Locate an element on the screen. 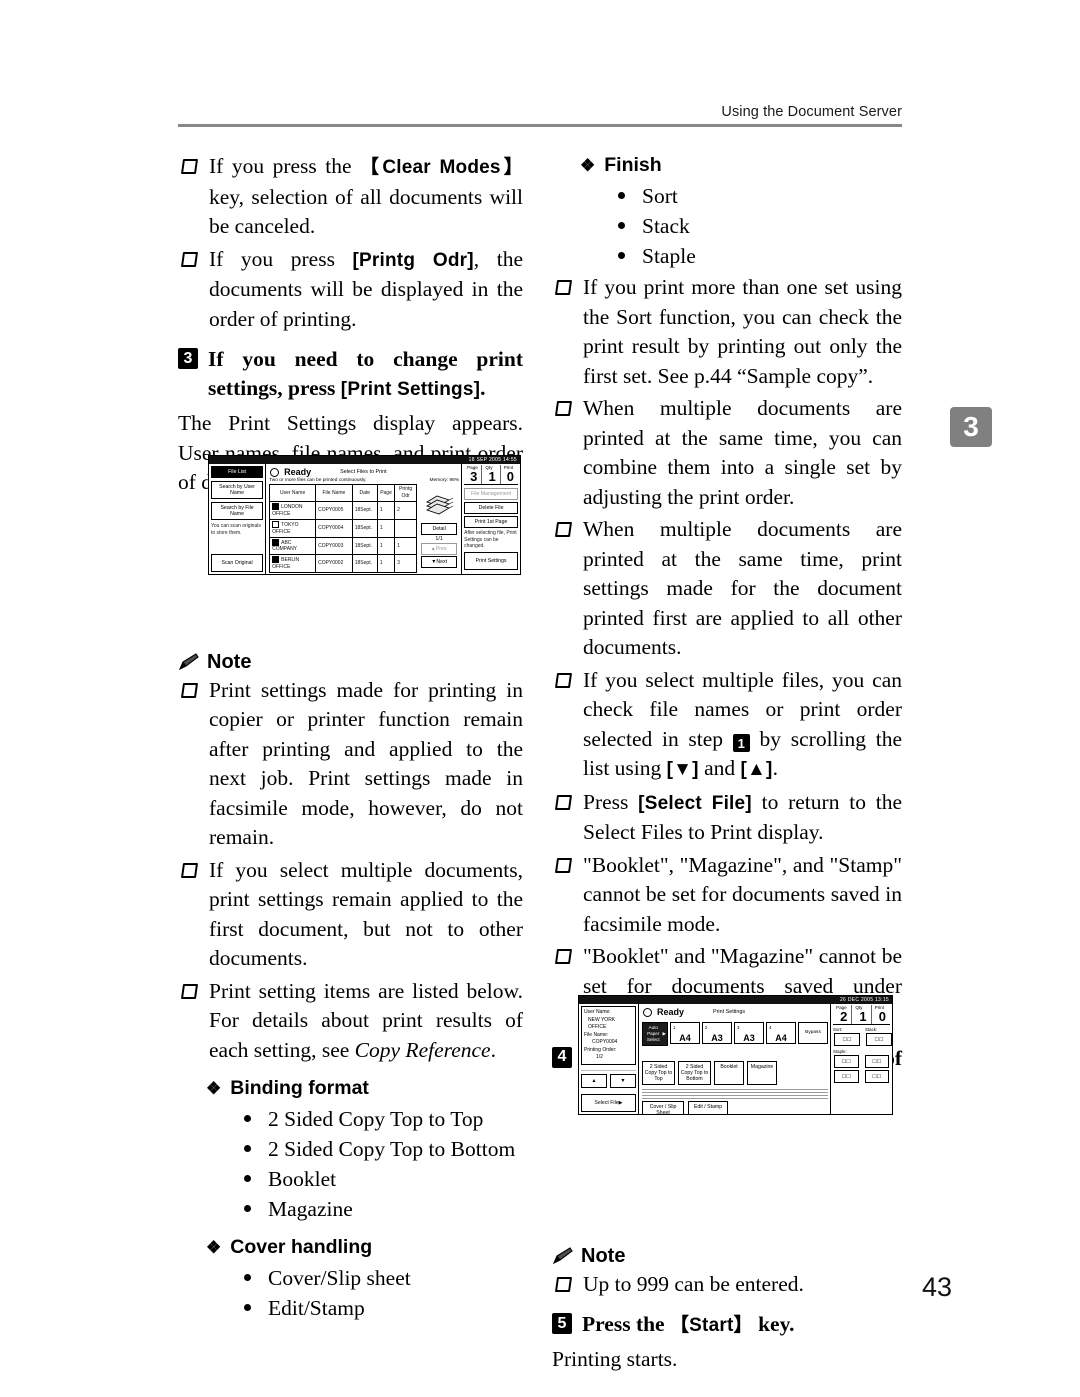 The width and height of the screenshot is (1080, 1397). two-sided-top-to-bottom-button: 2 Sided Copy Top to Bottom is located at coordinates (694, 1073).